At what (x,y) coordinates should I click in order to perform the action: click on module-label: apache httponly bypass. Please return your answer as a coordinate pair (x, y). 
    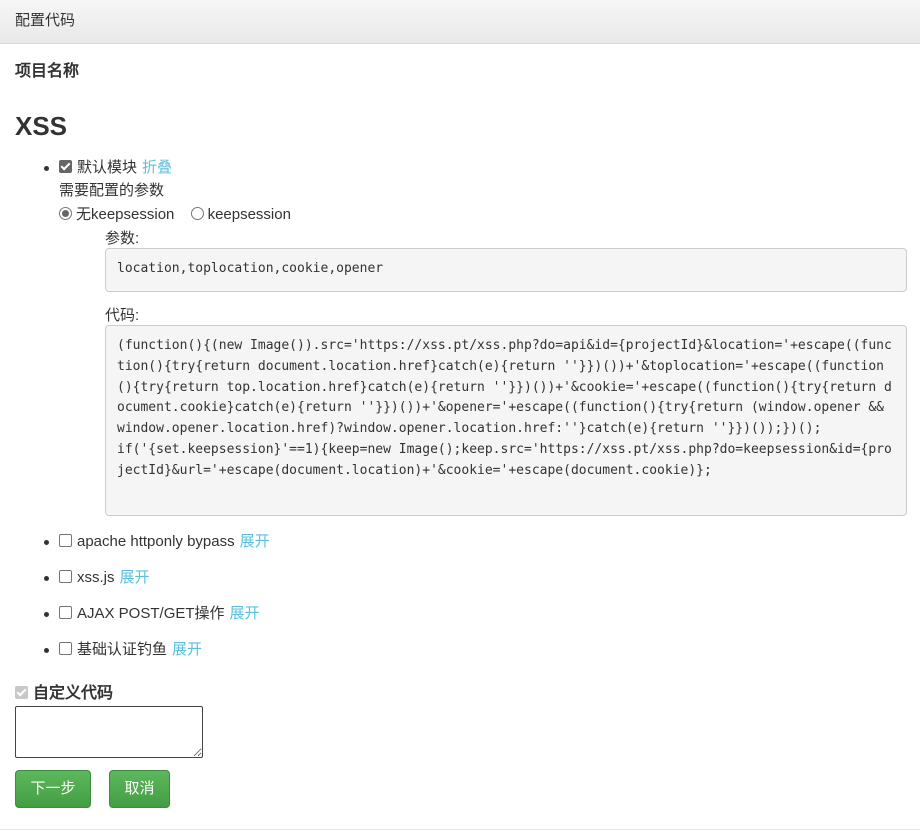
    Looking at the image, I should click on (156, 541).